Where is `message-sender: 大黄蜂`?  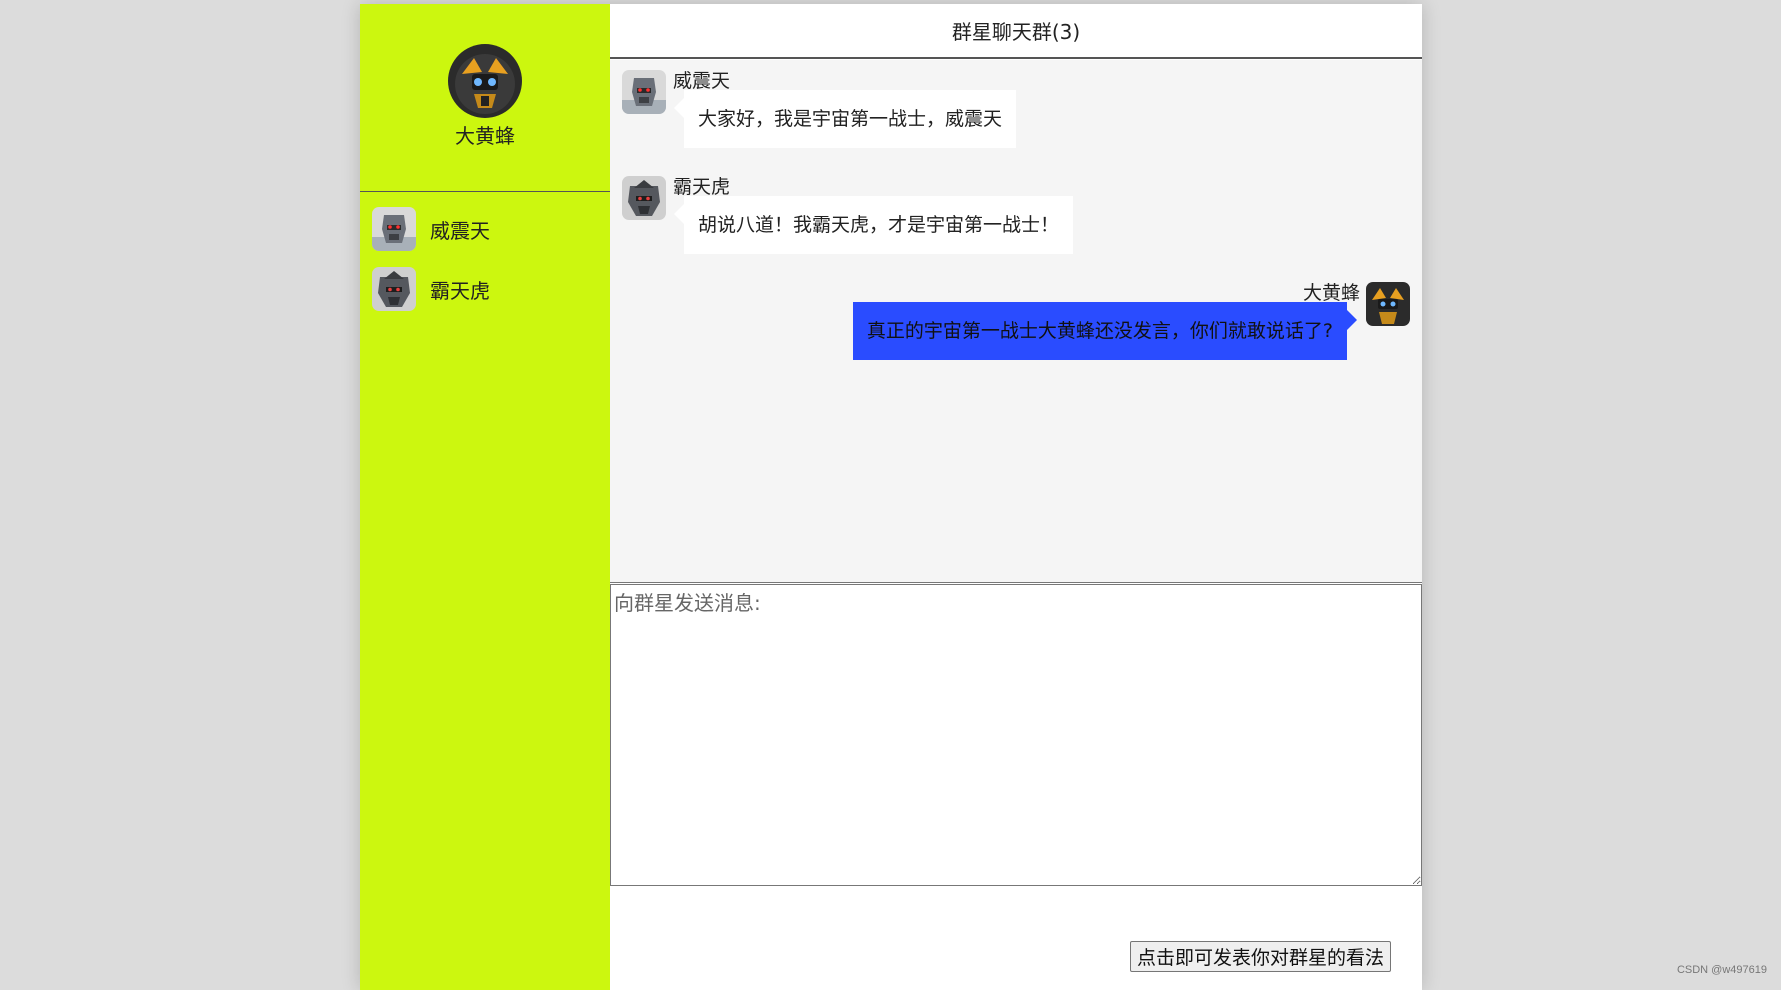
message-sender: 大黄蜂 is located at coordinates (1331, 293).